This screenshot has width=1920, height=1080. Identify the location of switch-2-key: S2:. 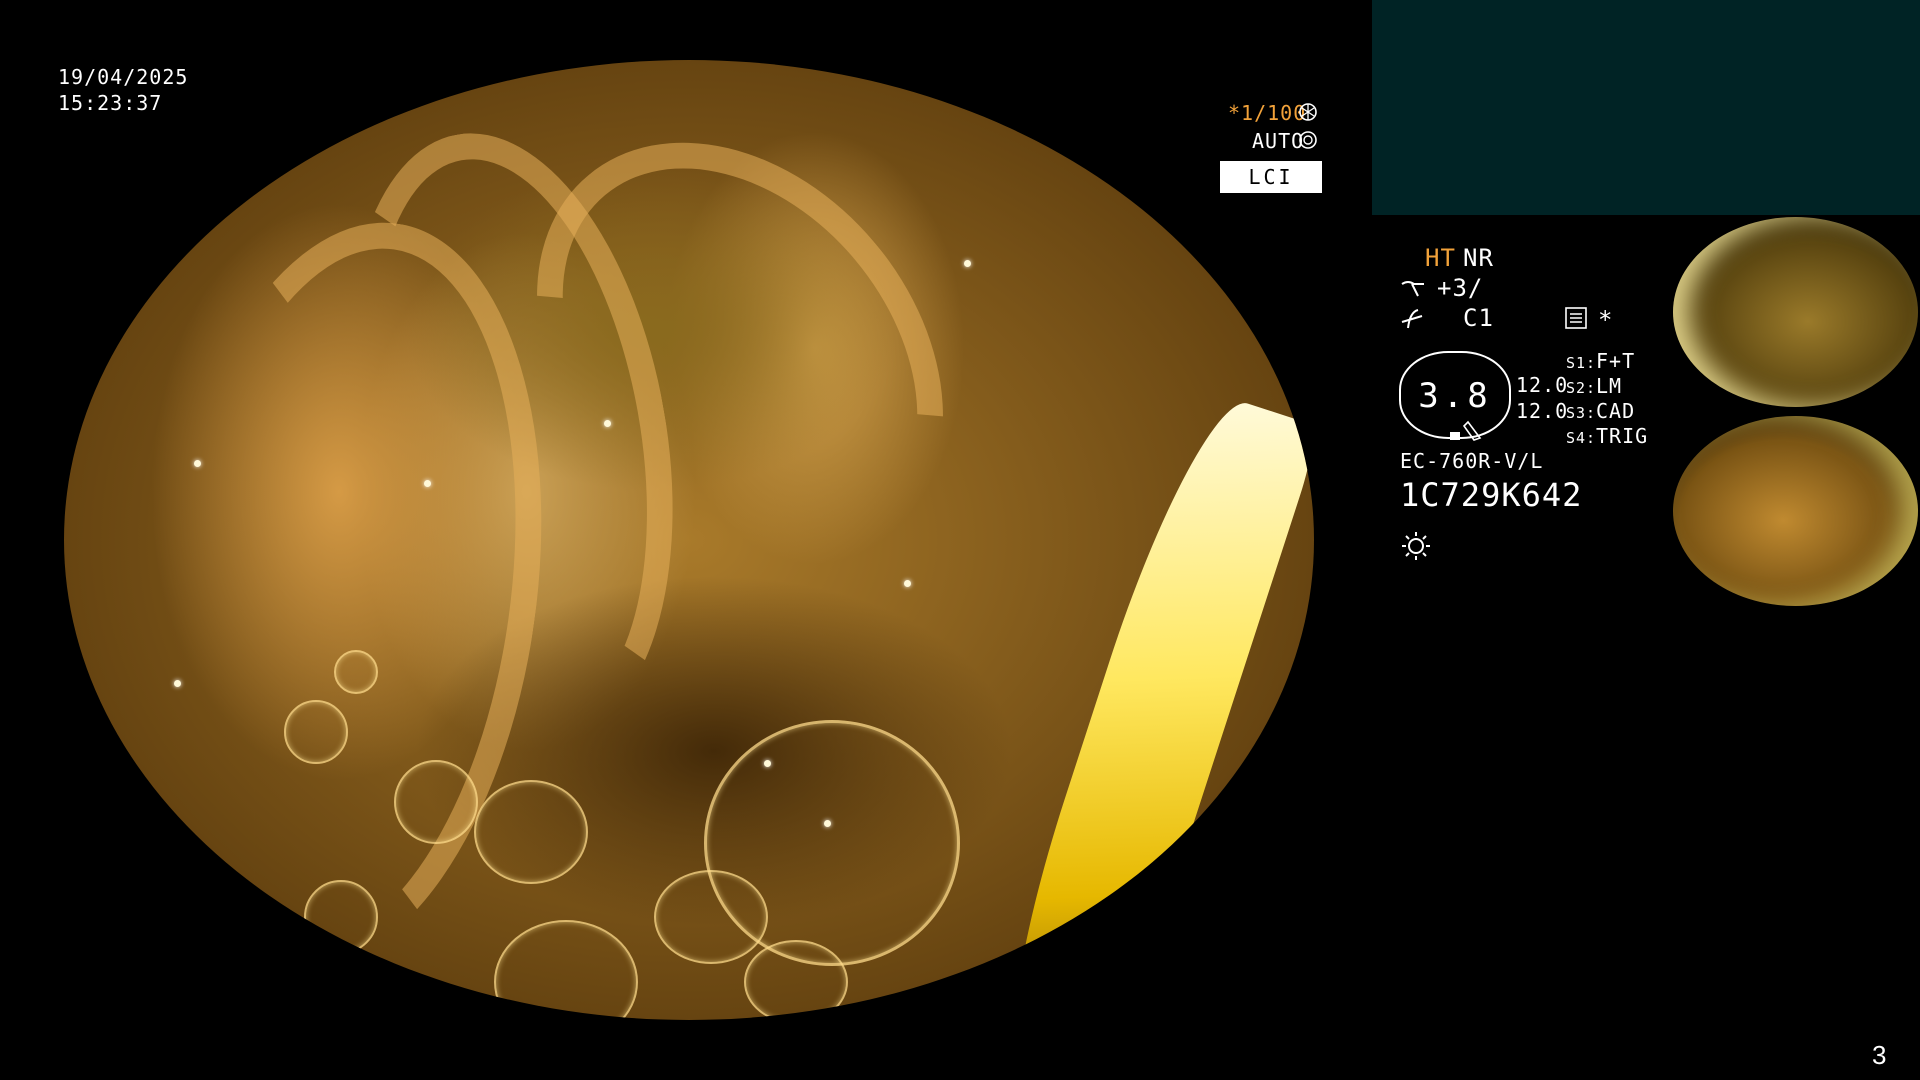
(1581, 388).